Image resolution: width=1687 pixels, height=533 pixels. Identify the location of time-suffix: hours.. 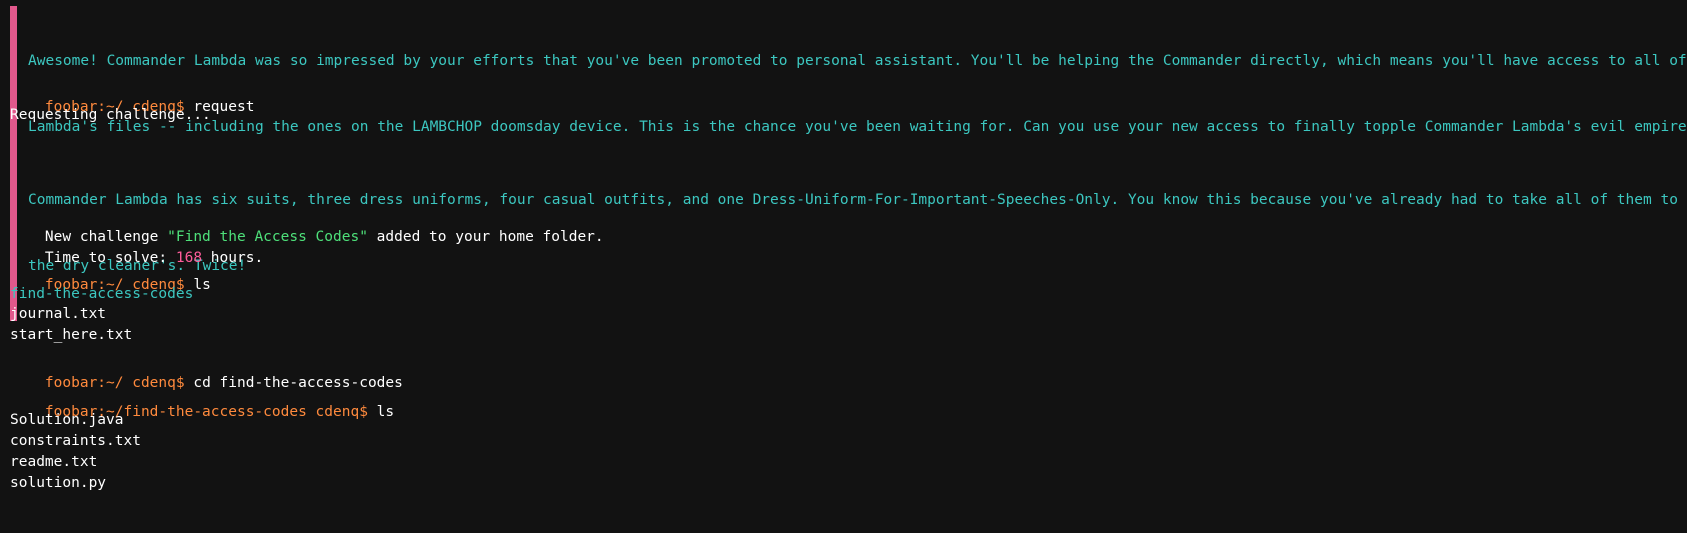
(233, 258).